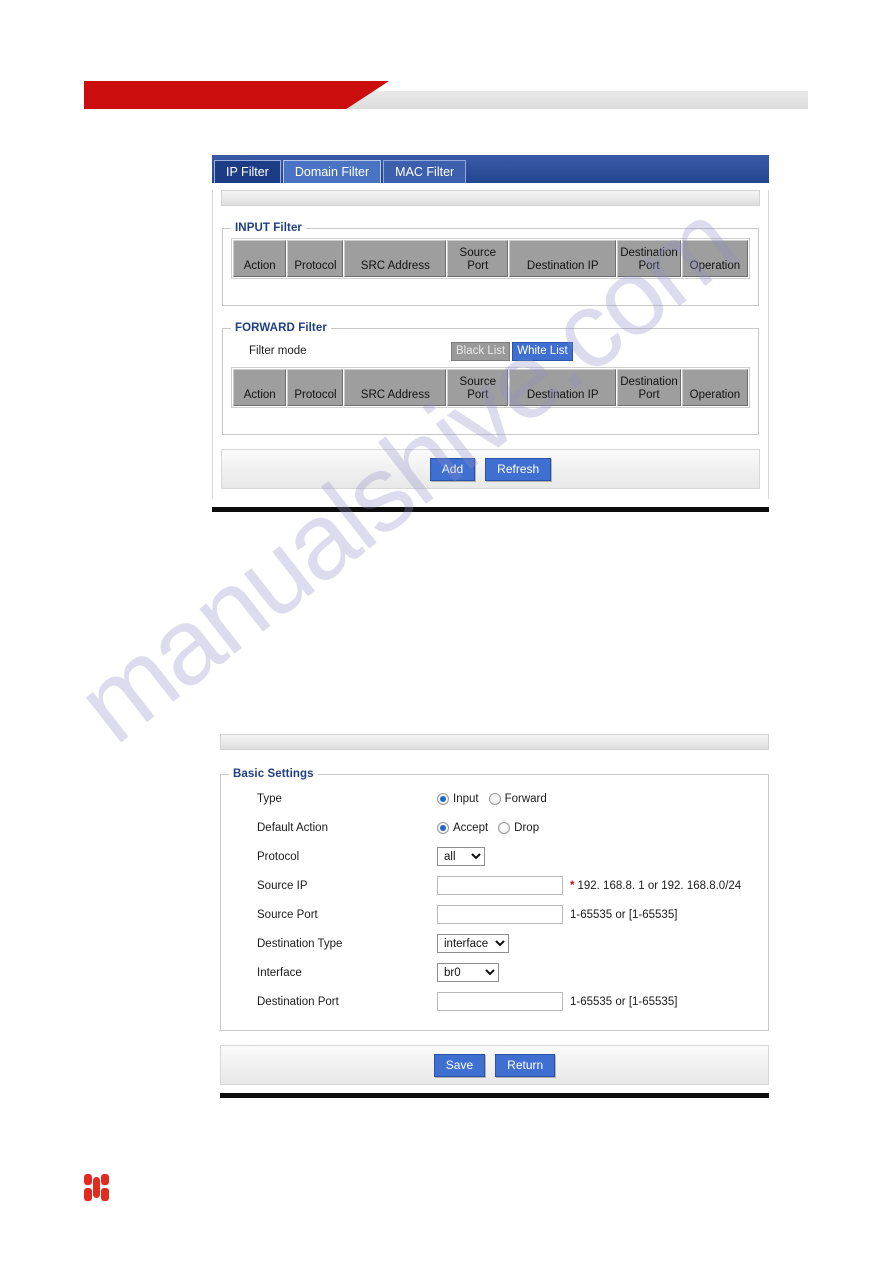  I want to click on source-port-hint: 1-65535 or [1-65535], so click(624, 914).